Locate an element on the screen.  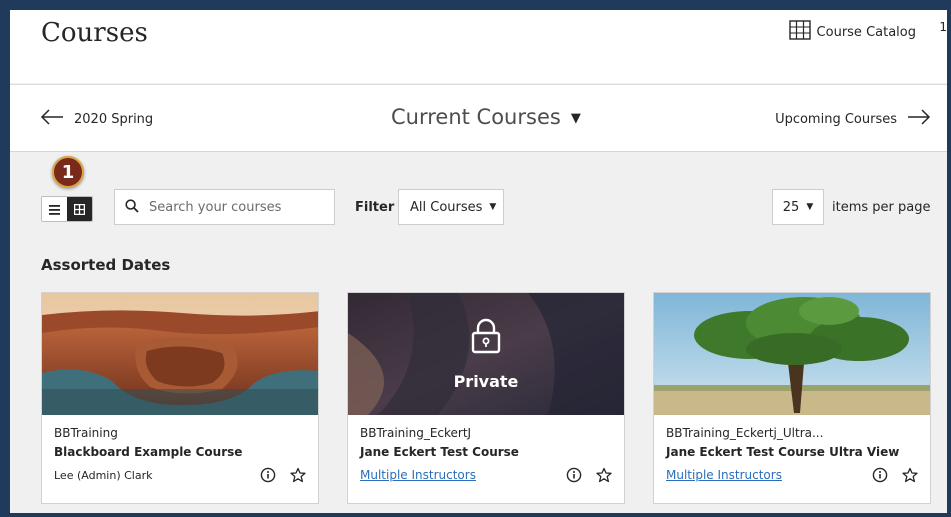
lock-icon is located at coordinates (486, 338).